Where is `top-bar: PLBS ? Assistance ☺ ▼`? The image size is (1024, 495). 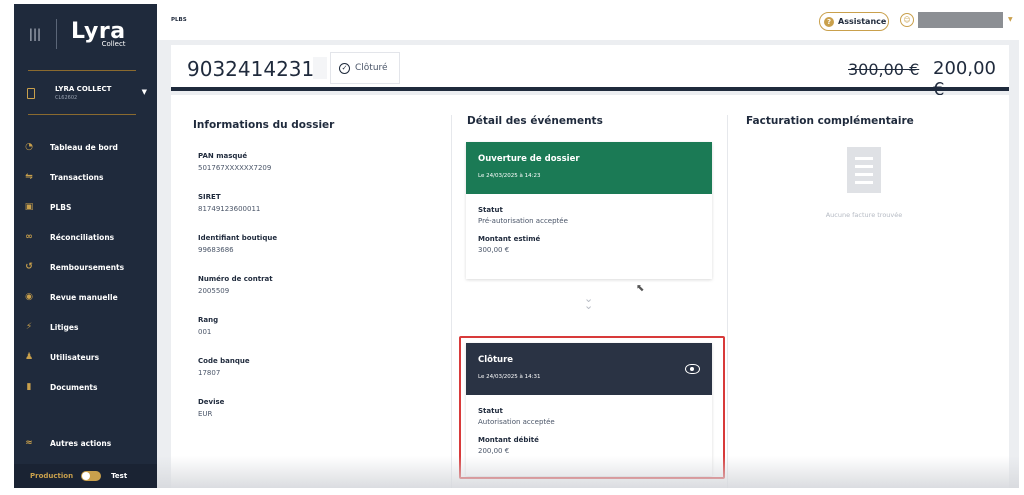 top-bar: PLBS ? Assistance ☺ ▼ is located at coordinates (588, 22).